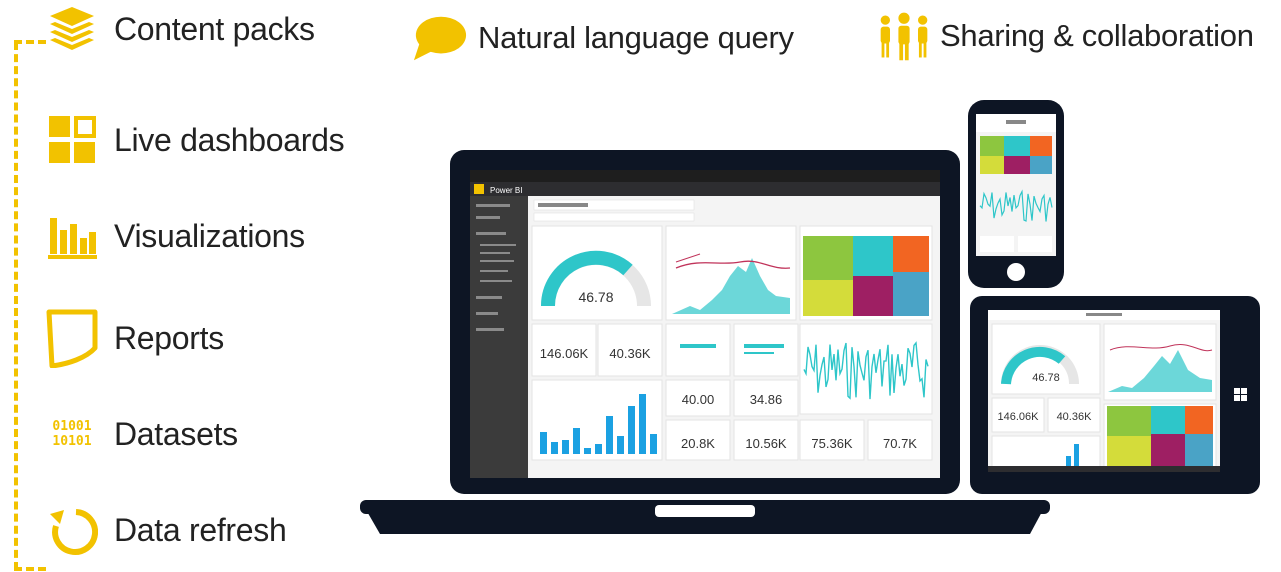 Image resolution: width=1281 pixels, height=572 pixels. Describe the element at coordinates (1104, 391) in the screenshot. I see `tablet-screen` at that location.